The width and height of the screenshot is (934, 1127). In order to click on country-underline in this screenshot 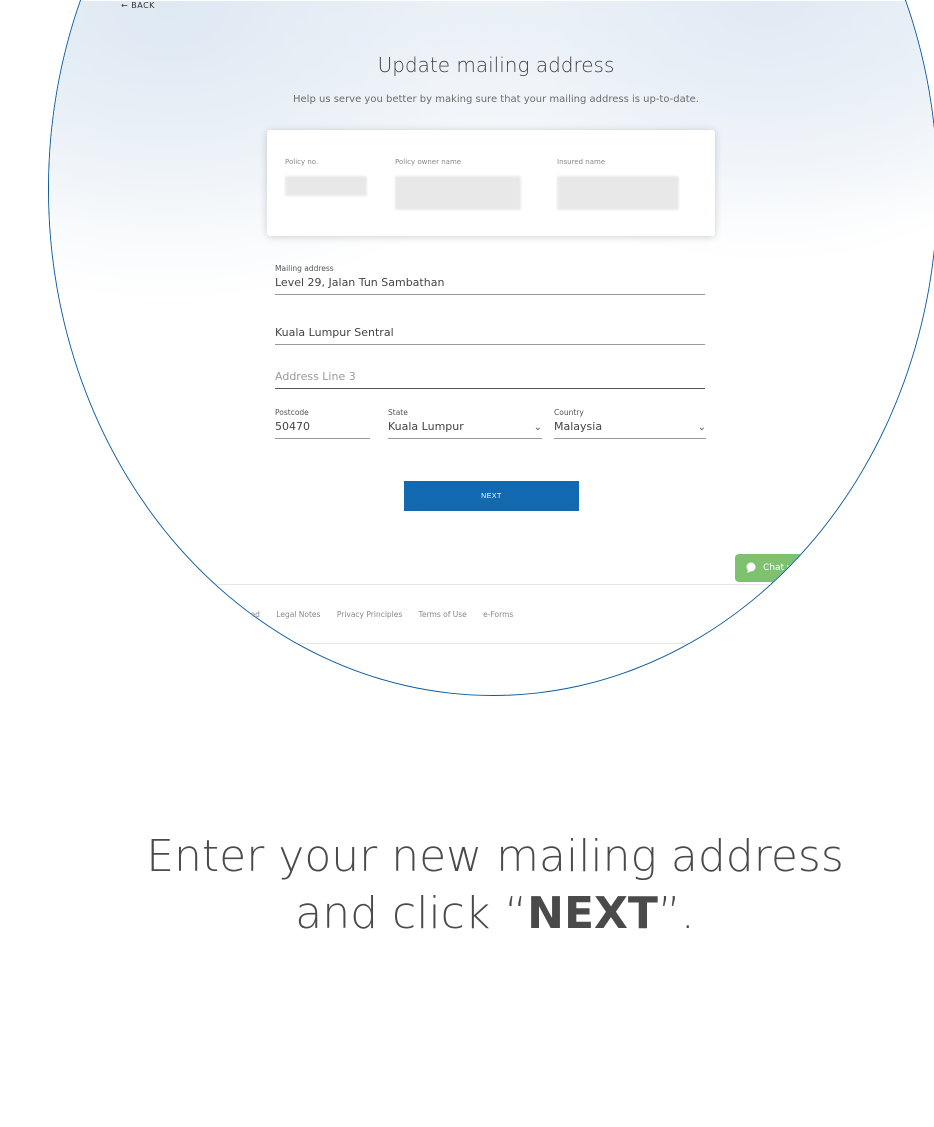, I will do `click(630, 438)`.